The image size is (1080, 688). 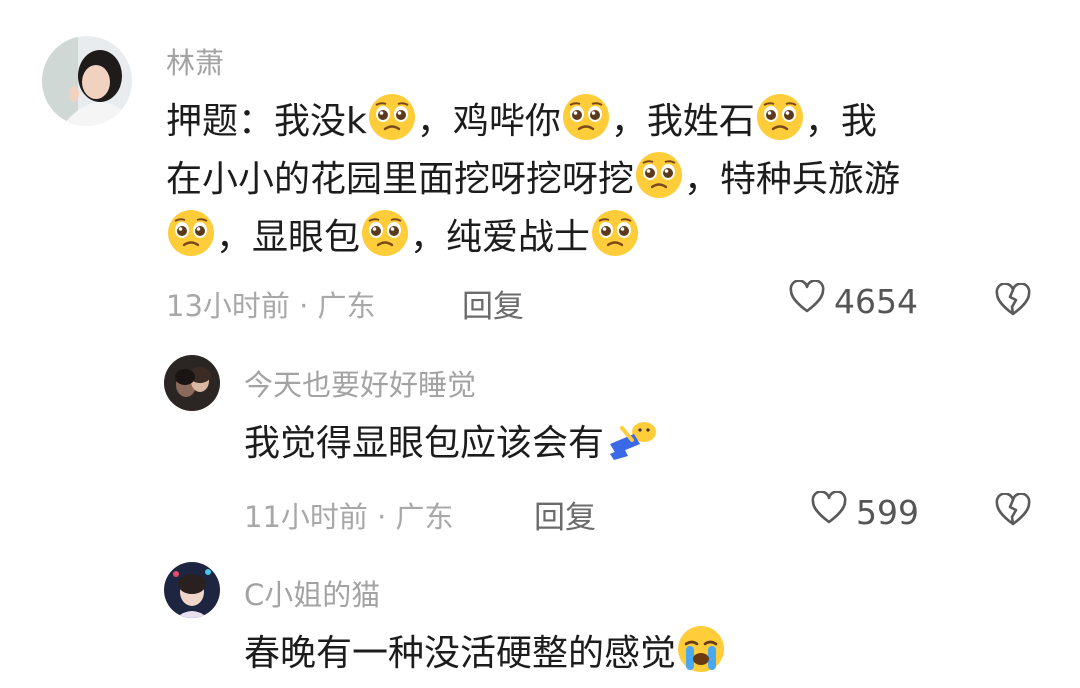 What do you see at coordinates (500, 237) in the screenshot?
I see `comment-text-segment: ，纯爱战士` at bounding box center [500, 237].